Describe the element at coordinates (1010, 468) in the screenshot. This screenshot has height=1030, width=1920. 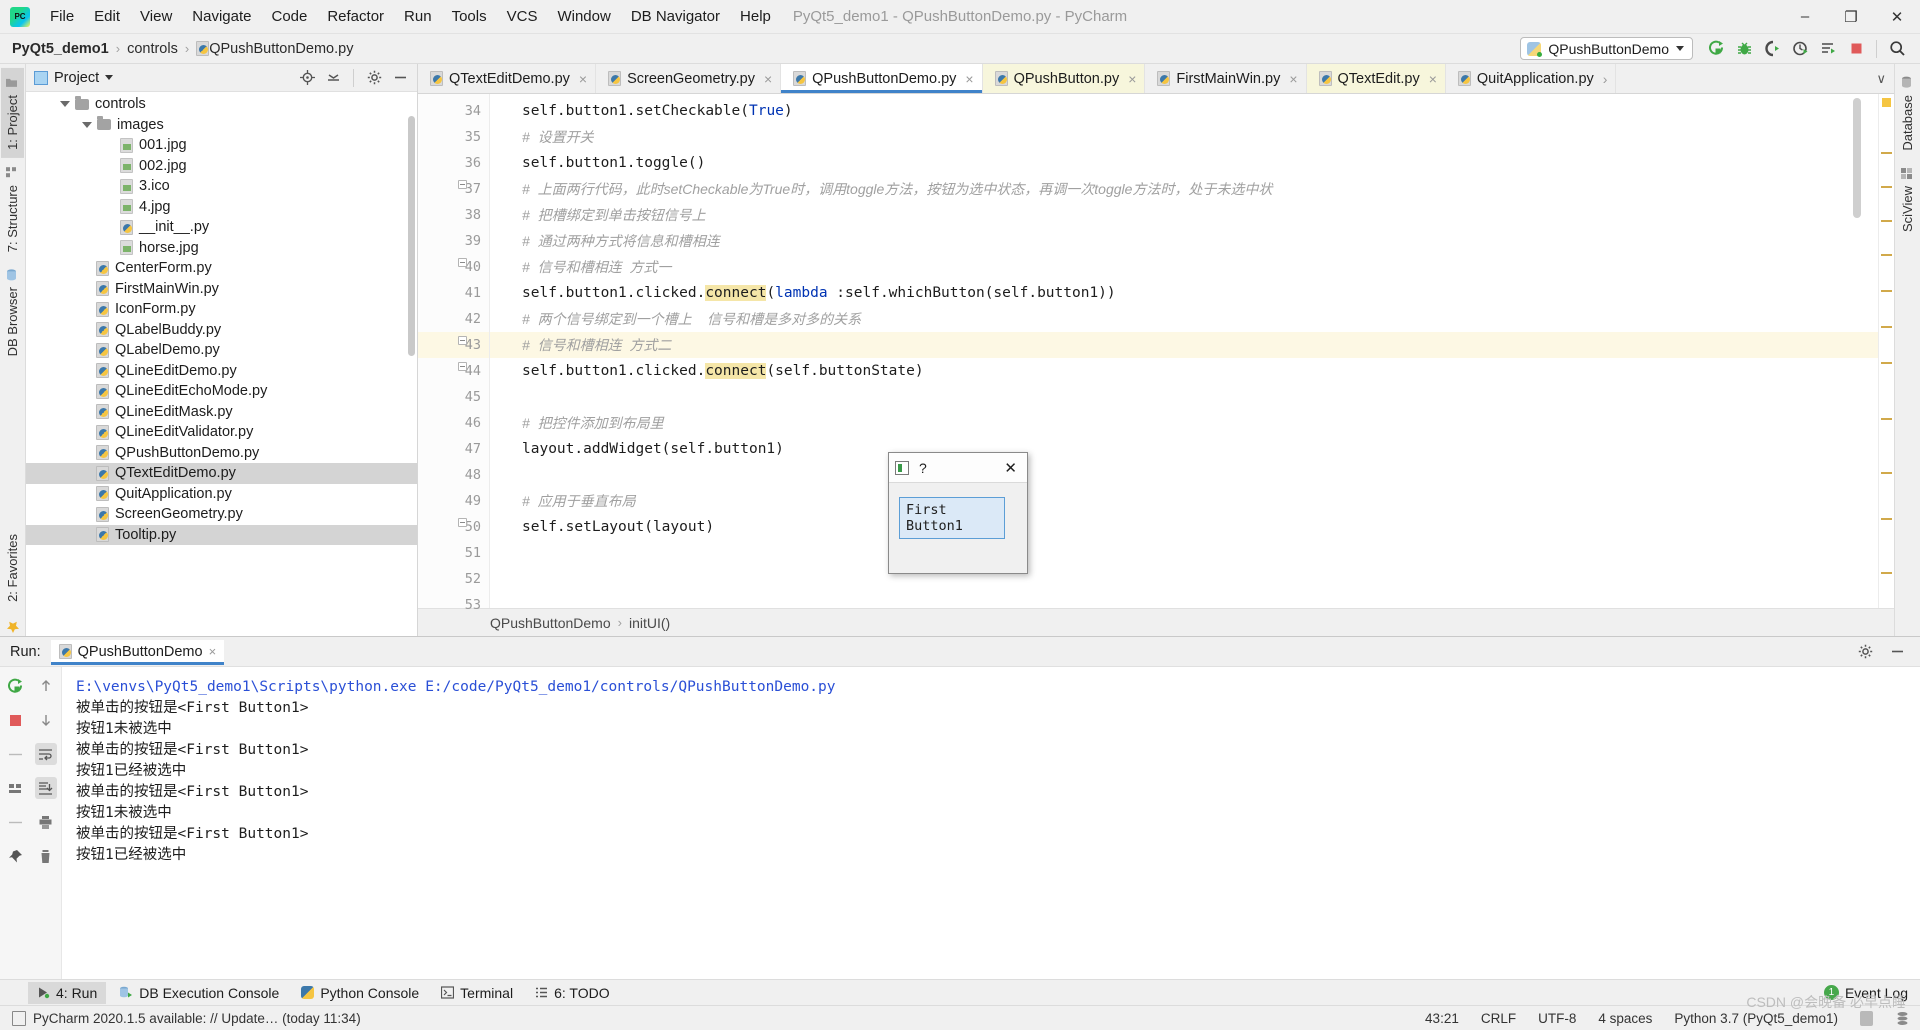
I see `close-icon: ✕` at that location.